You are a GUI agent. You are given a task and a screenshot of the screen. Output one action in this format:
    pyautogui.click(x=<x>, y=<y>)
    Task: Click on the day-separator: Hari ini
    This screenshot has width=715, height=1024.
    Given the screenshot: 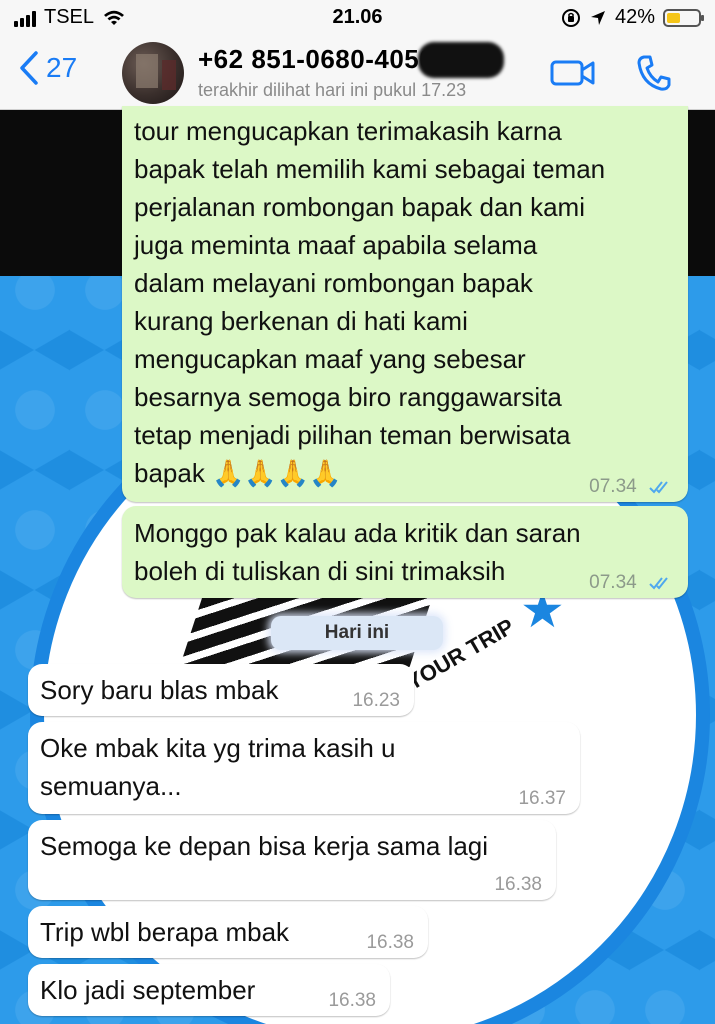 What is the action you would take?
    pyautogui.click(x=357, y=633)
    